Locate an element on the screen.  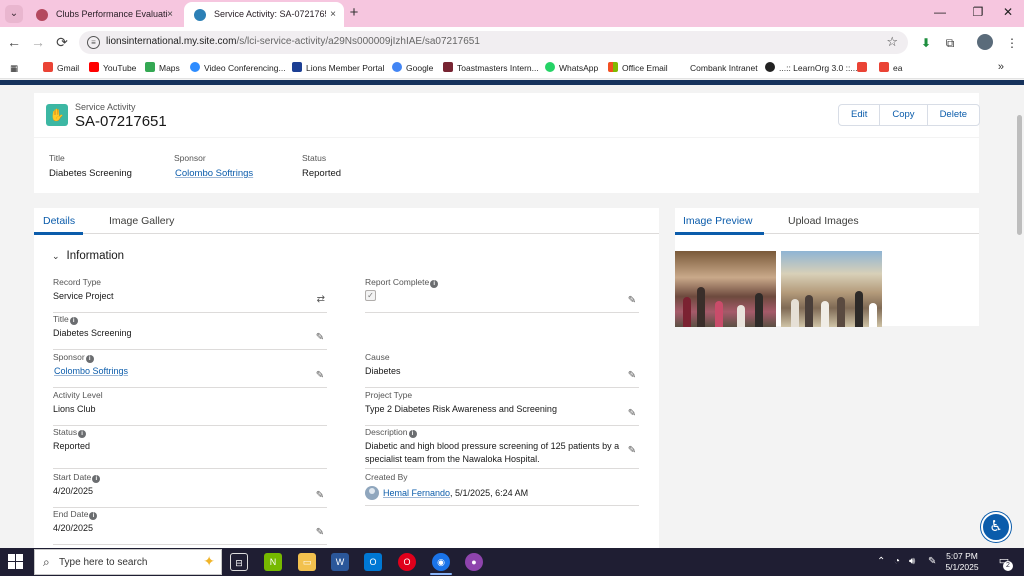
bookmark-ea: ea is located at coordinates (890, 68).